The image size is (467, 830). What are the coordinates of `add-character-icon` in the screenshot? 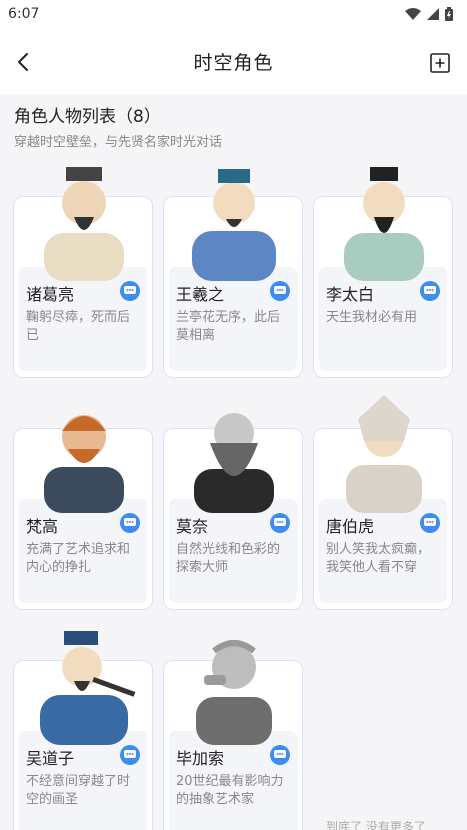 It's located at (440, 63).